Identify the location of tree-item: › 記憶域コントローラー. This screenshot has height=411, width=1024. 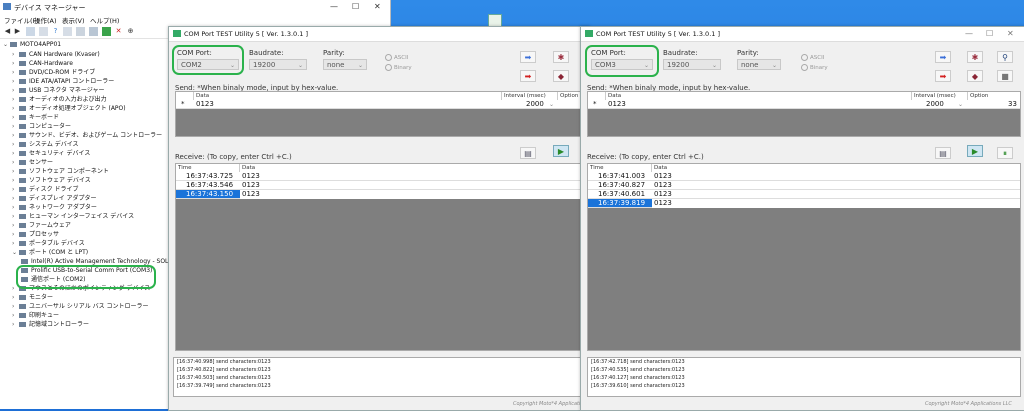
(50, 324).